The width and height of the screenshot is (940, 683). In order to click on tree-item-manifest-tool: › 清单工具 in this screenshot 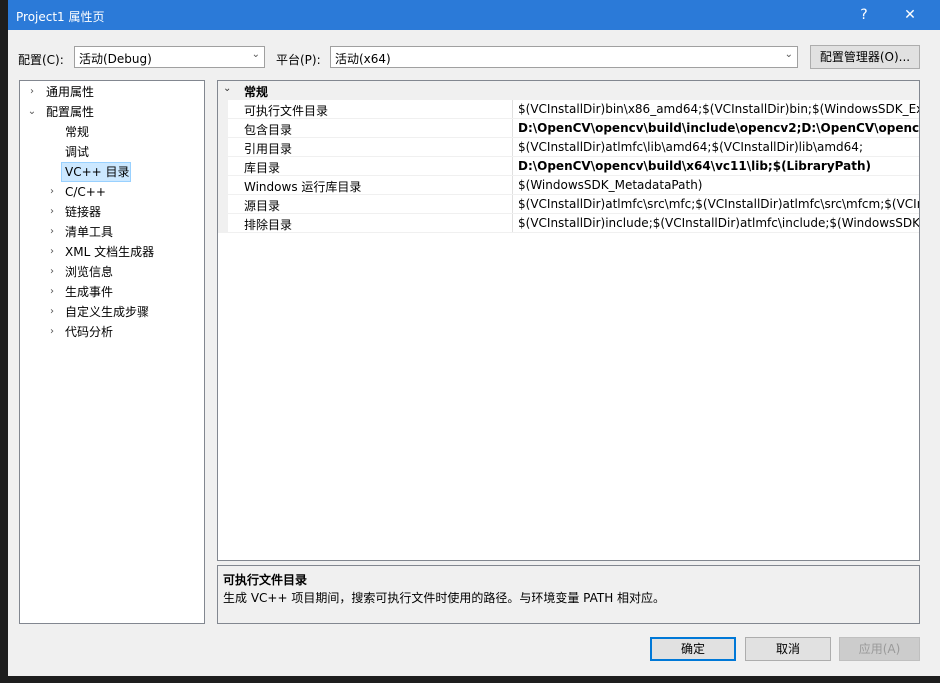, I will do `click(112, 232)`.